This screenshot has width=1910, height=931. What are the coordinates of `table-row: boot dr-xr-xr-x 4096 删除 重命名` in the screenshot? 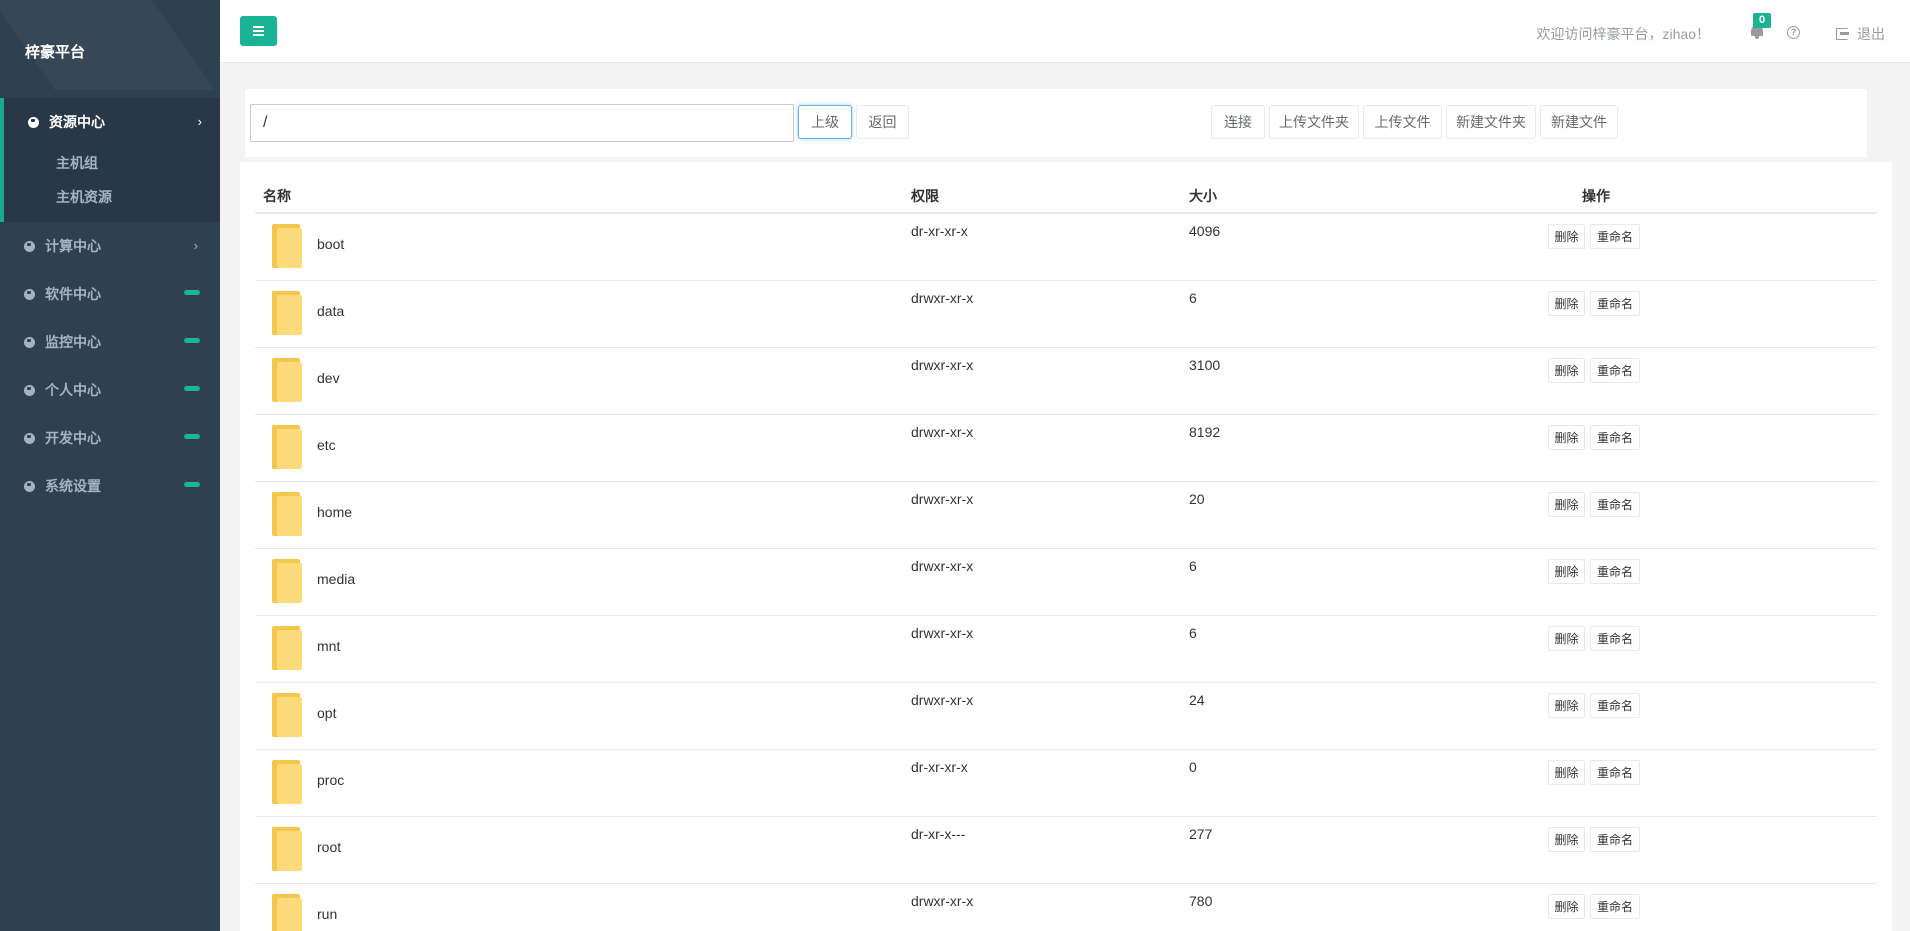 It's located at (1066, 247).